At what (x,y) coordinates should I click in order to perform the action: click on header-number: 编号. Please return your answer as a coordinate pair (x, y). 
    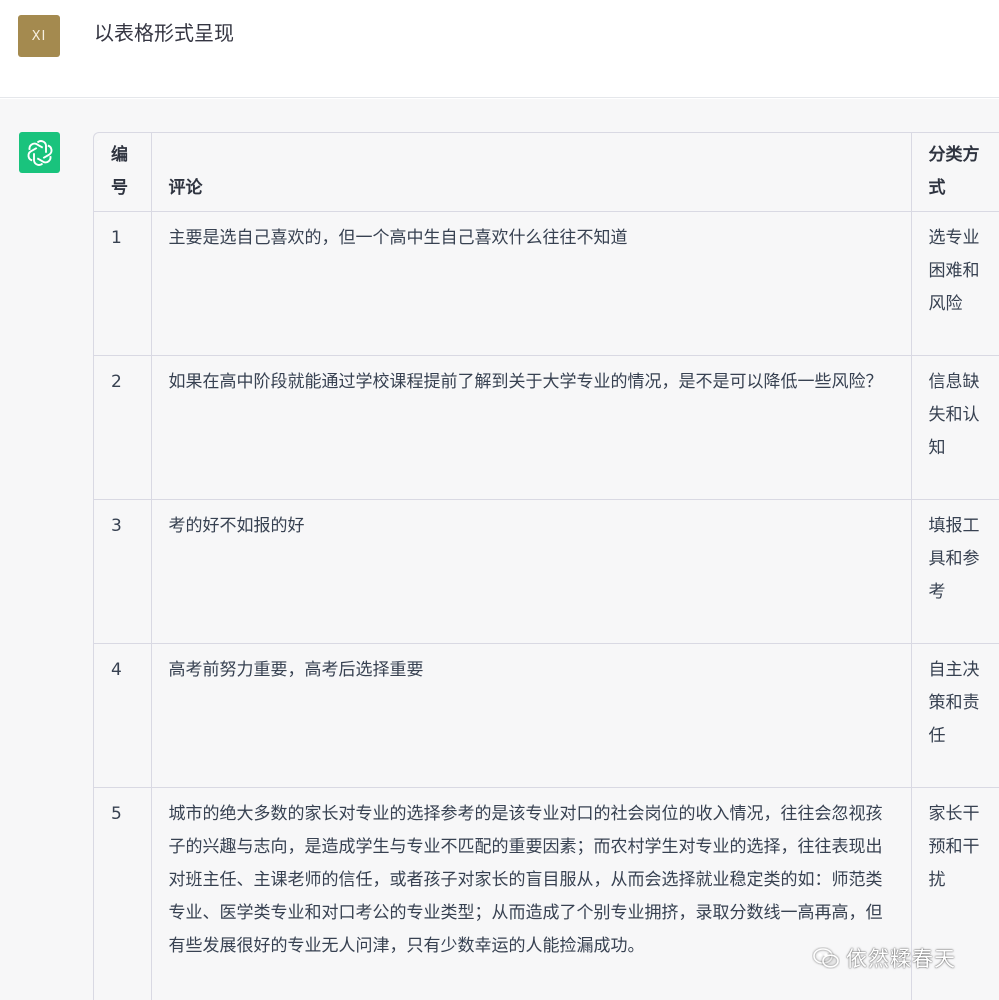
    Looking at the image, I should click on (123, 172).